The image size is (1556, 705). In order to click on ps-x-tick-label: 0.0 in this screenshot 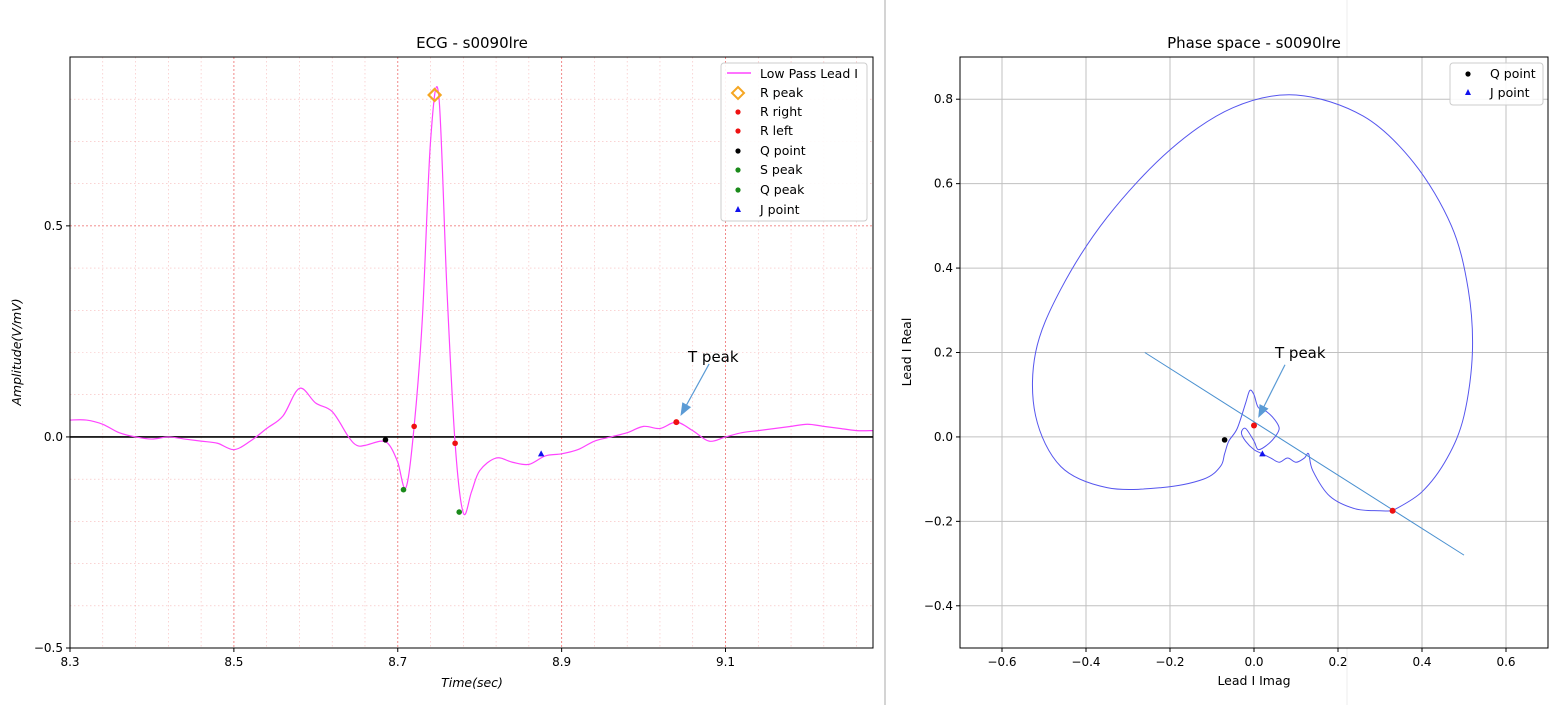, I will do `click(1253, 662)`.